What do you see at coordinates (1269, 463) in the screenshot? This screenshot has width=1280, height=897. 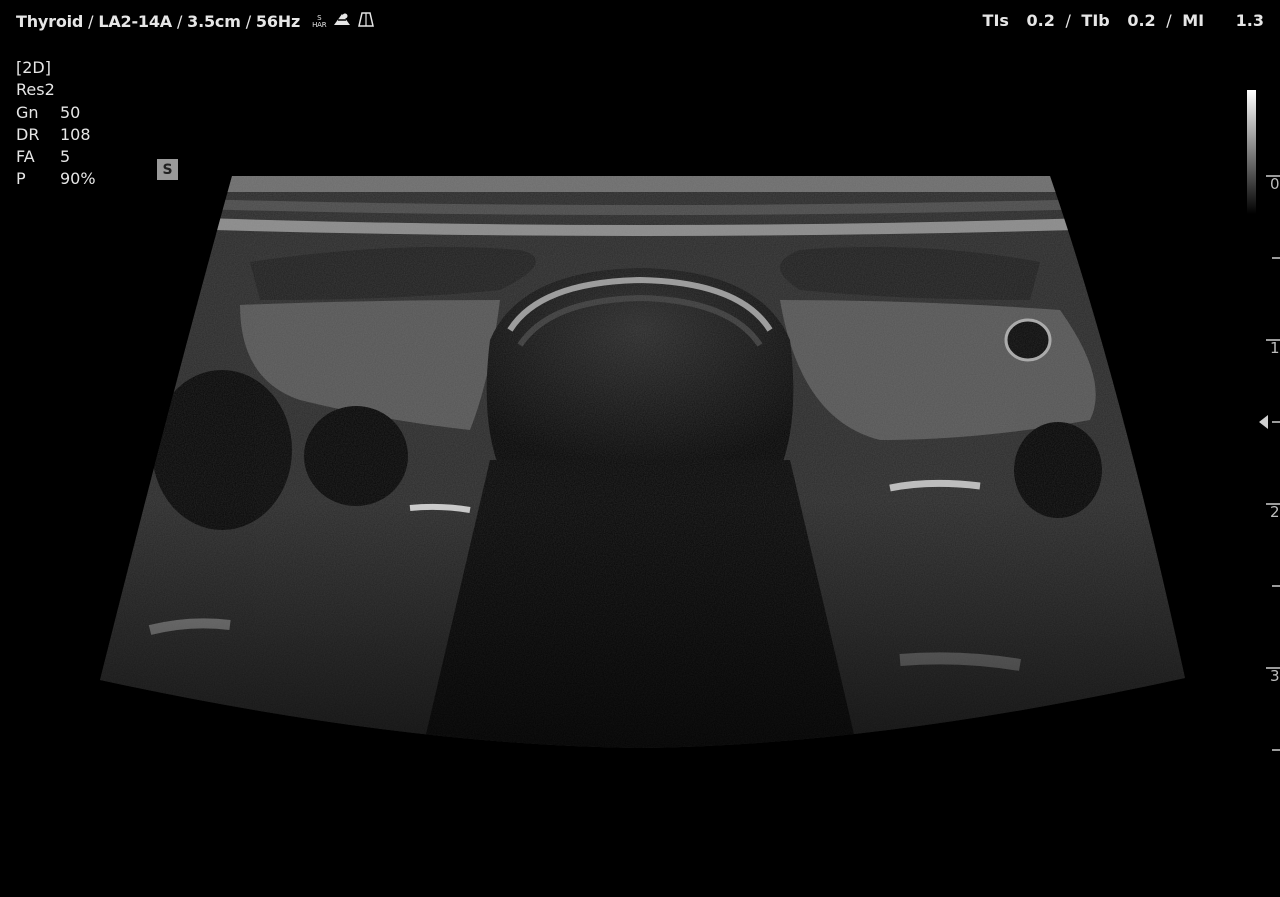 I see `depth-scale` at bounding box center [1269, 463].